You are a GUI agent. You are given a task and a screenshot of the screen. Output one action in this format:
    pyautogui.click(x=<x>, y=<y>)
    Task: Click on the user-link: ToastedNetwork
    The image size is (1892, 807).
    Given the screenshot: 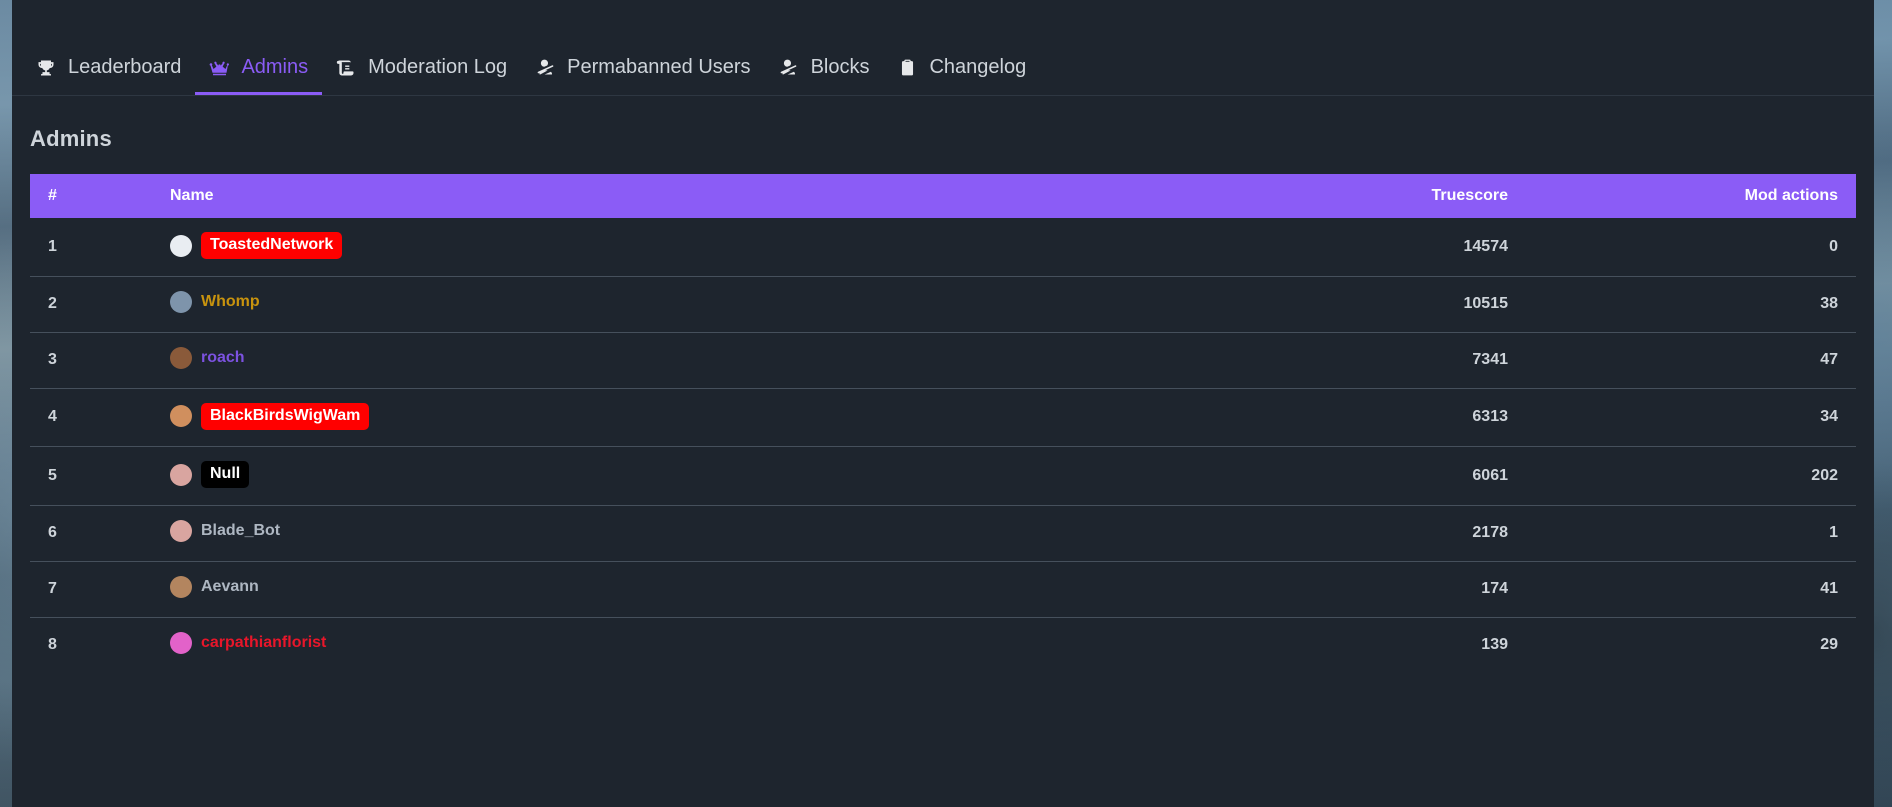 What is the action you would take?
    pyautogui.click(x=256, y=245)
    